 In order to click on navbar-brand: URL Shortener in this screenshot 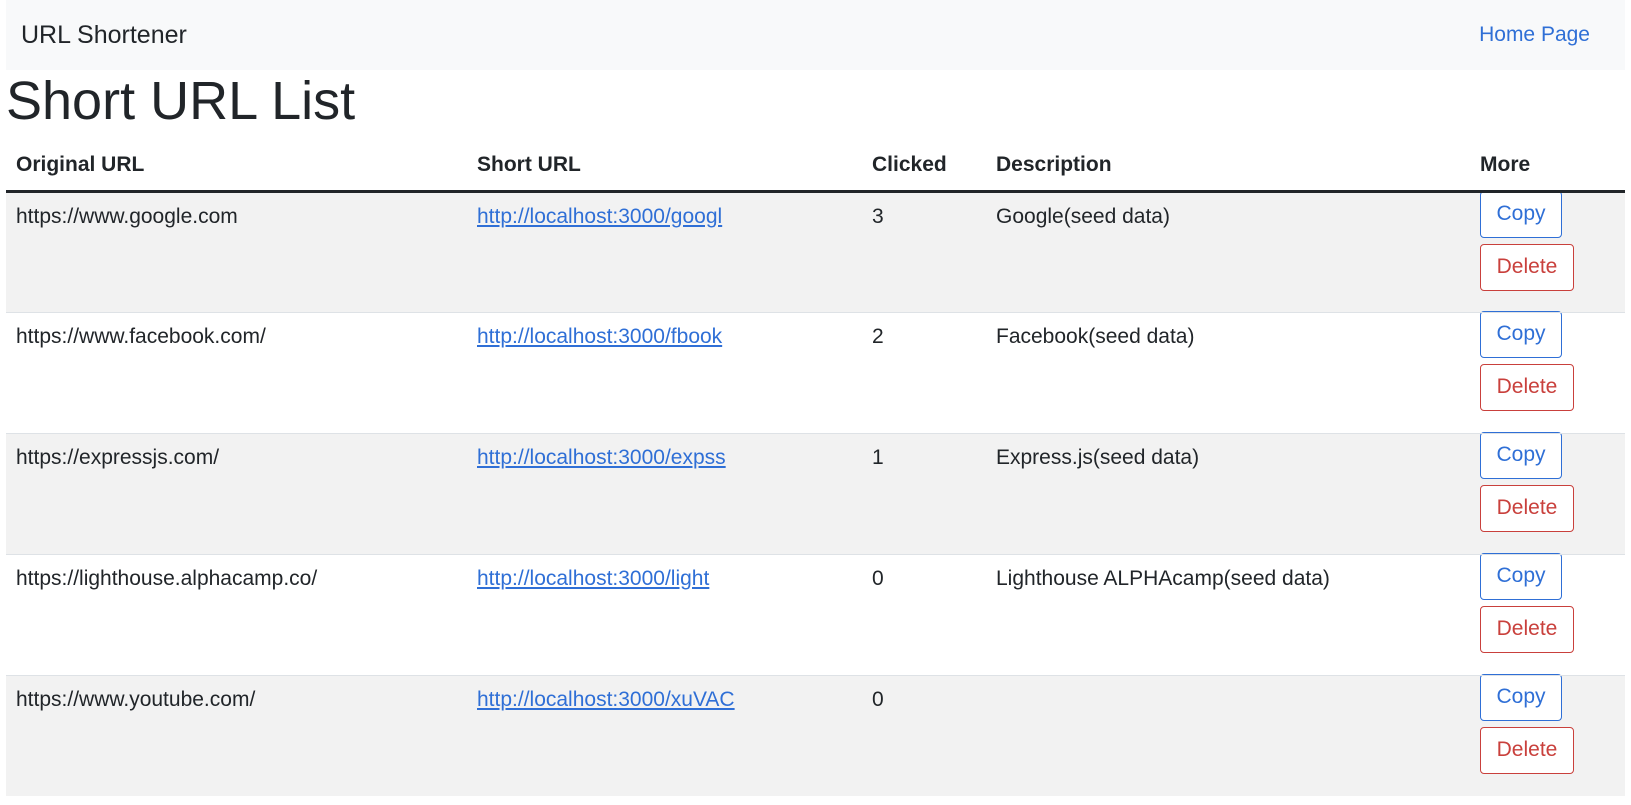, I will do `click(104, 35)`.